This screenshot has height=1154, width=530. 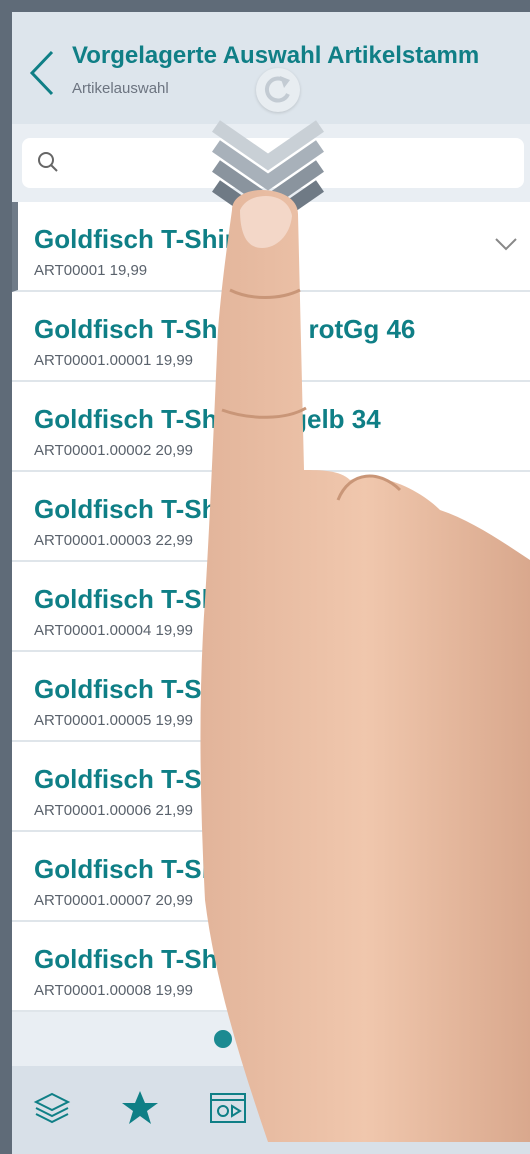 I want to click on layers-button, so click(x=52, y=1108).